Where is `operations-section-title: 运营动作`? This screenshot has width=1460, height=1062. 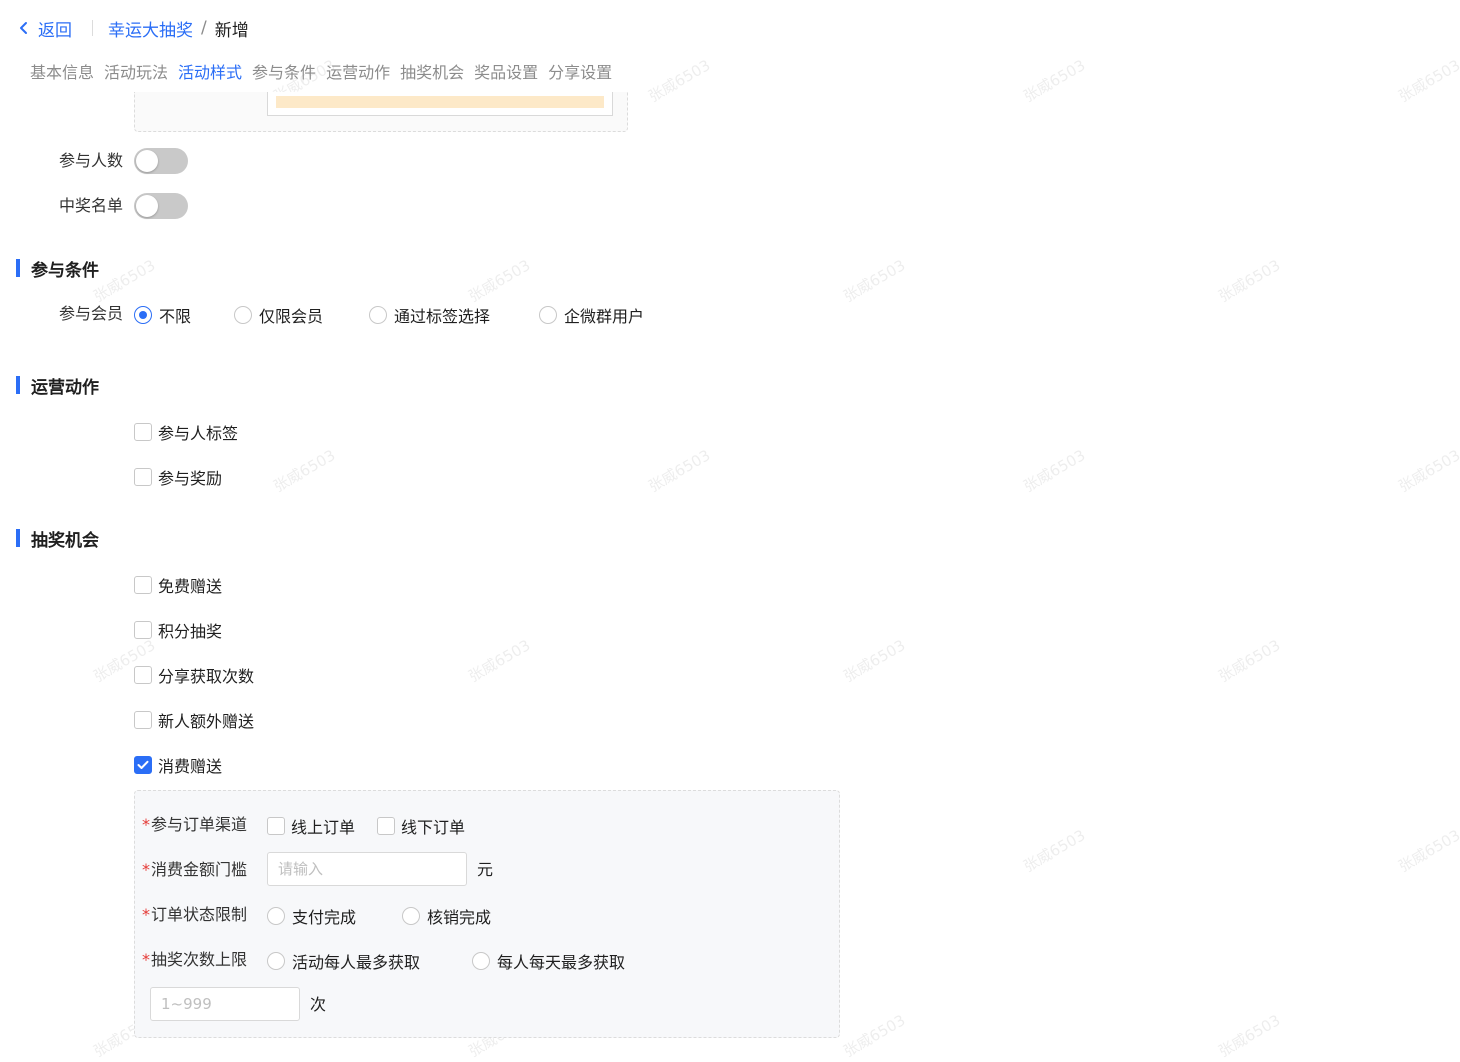
operations-section-title: 运营动作 is located at coordinates (57, 386).